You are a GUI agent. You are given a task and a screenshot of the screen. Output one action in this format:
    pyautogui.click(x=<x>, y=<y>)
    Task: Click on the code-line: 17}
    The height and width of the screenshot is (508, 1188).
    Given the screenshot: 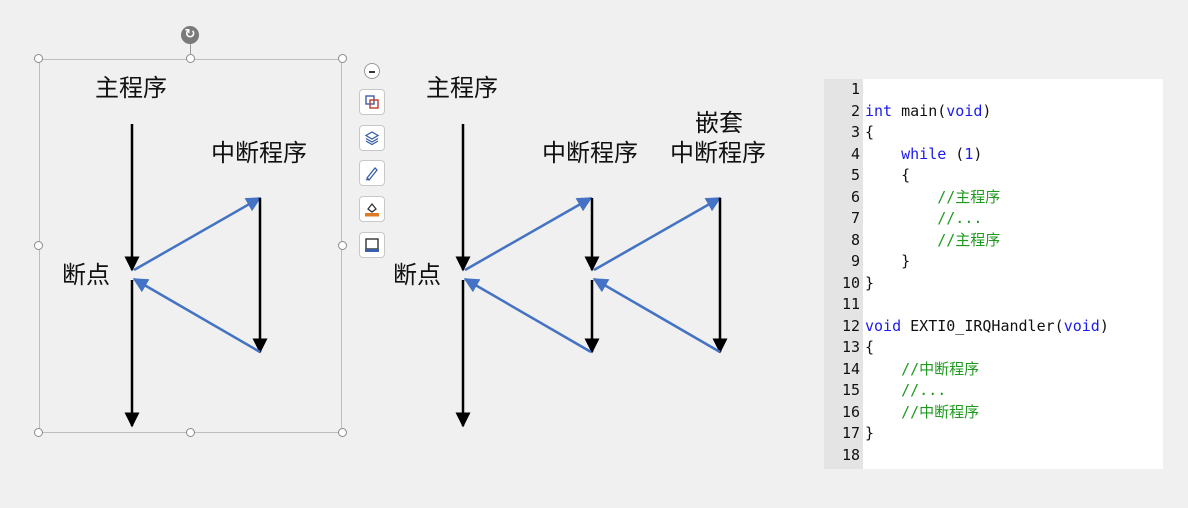 What is the action you would take?
    pyautogui.click(x=993, y=434)
    